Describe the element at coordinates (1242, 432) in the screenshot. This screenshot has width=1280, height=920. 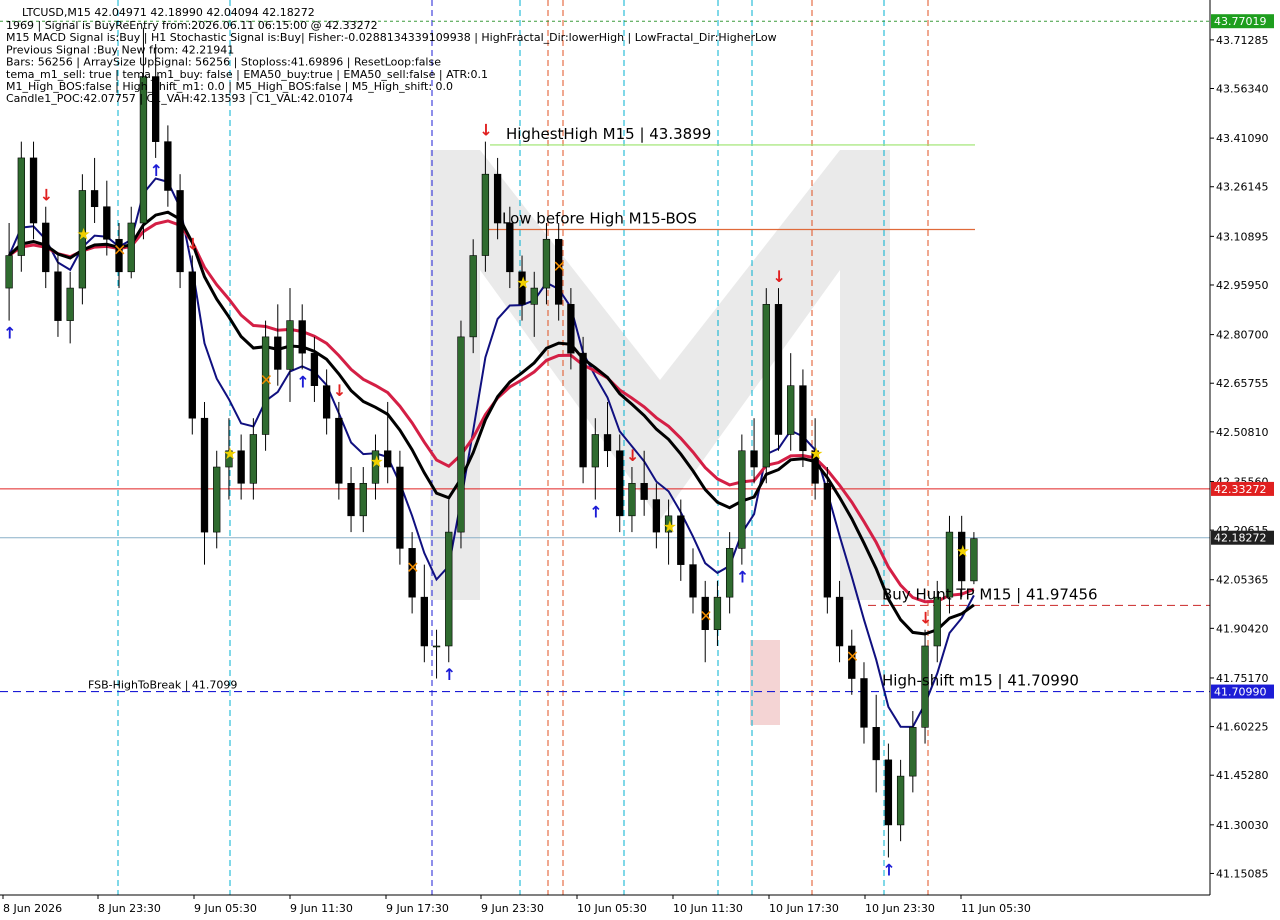
I see `y-tick-label: 42.50810` at that location.